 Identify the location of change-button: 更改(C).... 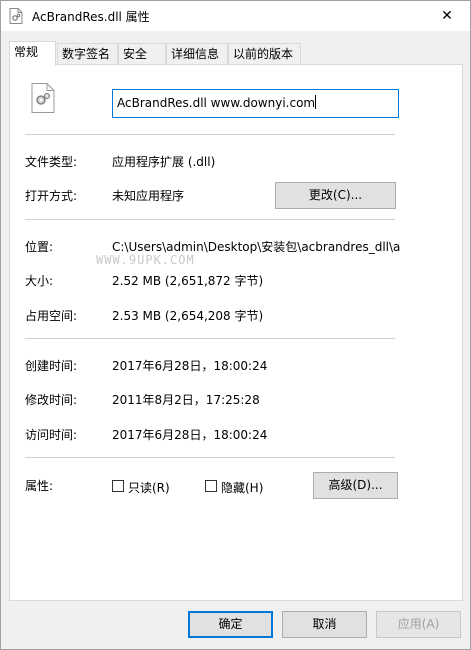
(335, 195).